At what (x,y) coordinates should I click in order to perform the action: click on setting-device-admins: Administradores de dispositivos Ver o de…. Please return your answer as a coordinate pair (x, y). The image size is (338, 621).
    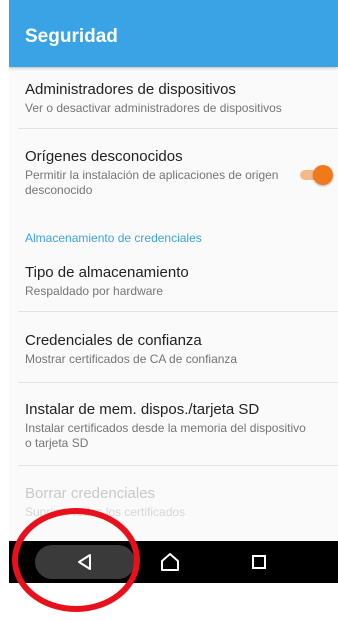
    Looking at the image, I should click on (175, 98).